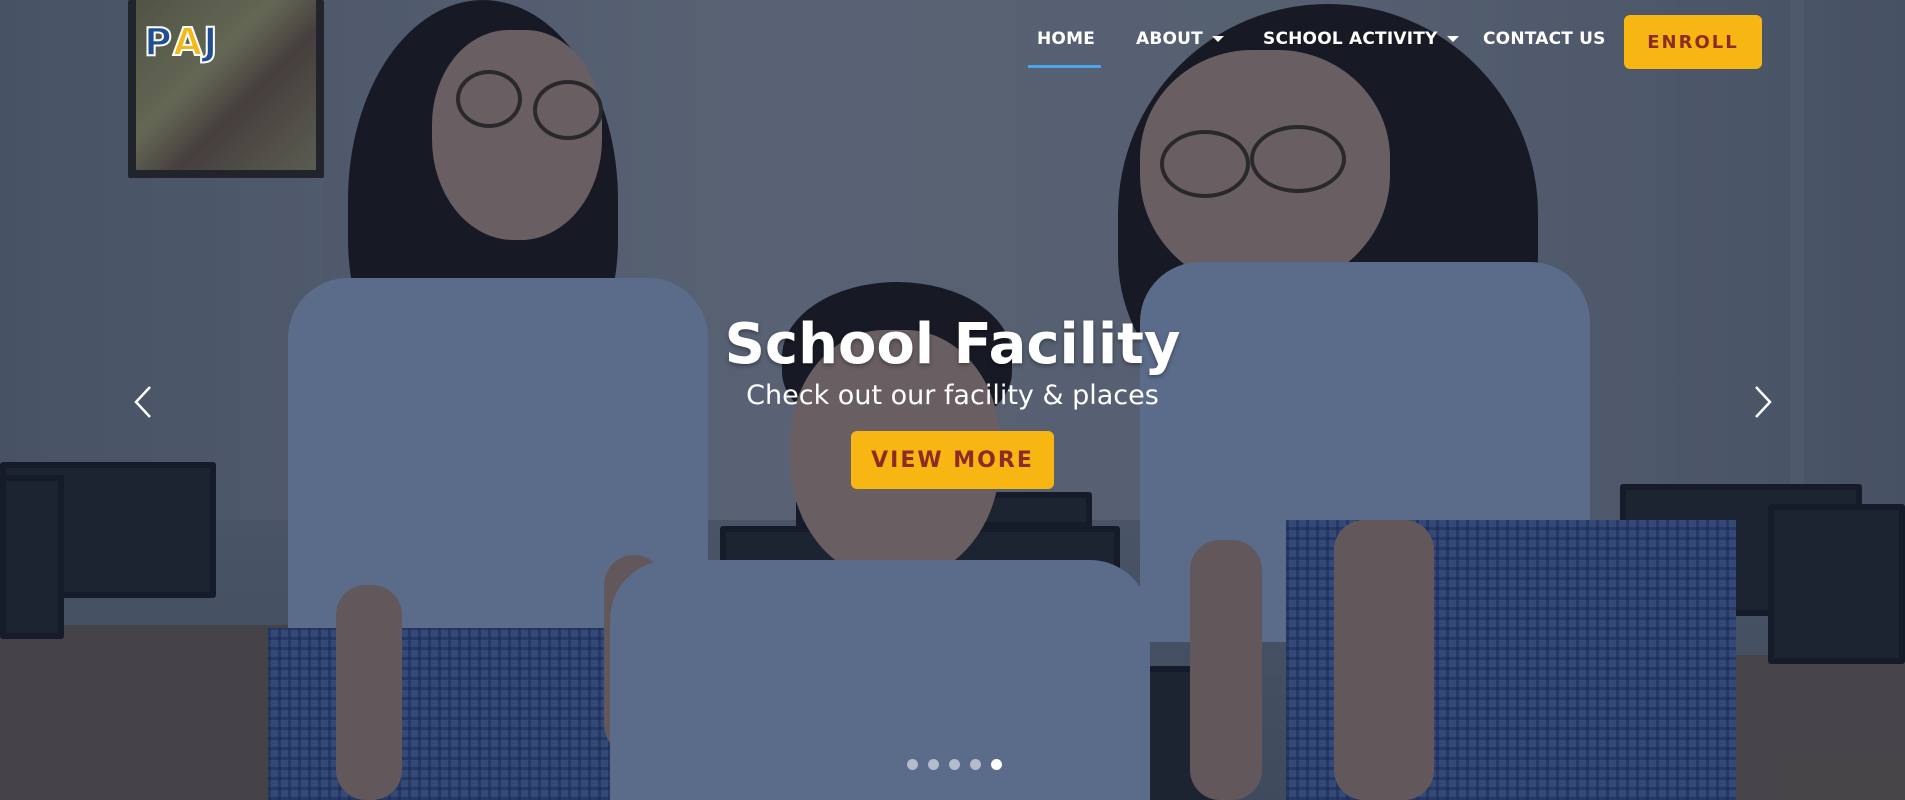  Describe the element at coordinates (1064, 66) in the screenshot. I see `nav-active-indicator` at that location.